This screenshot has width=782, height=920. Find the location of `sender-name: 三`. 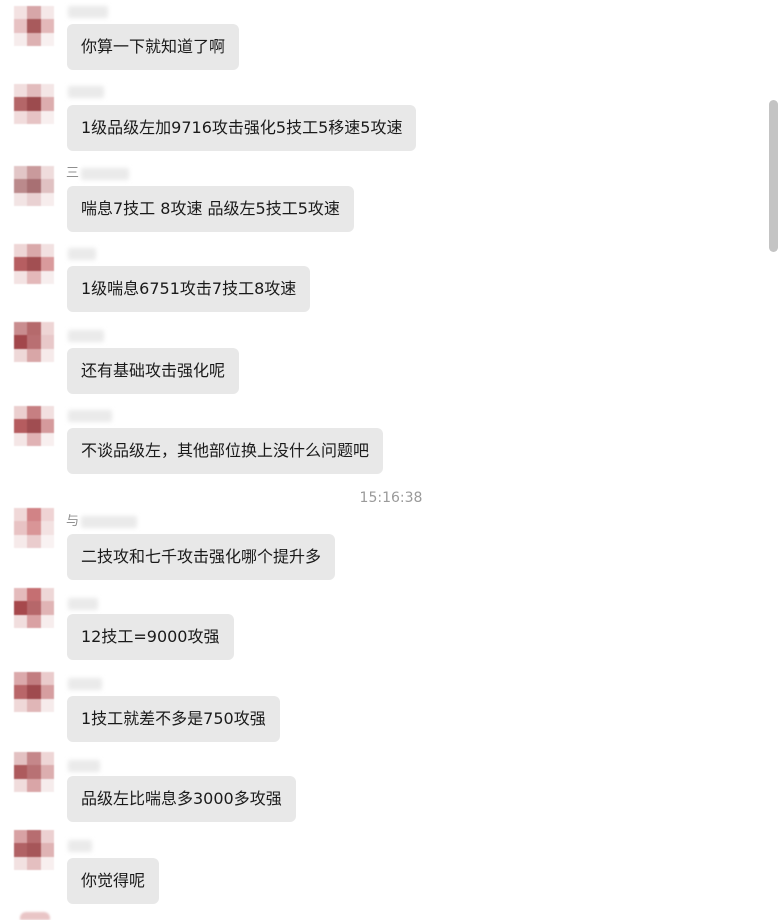

sender-name: 三 is located at coordinates (98, 174).